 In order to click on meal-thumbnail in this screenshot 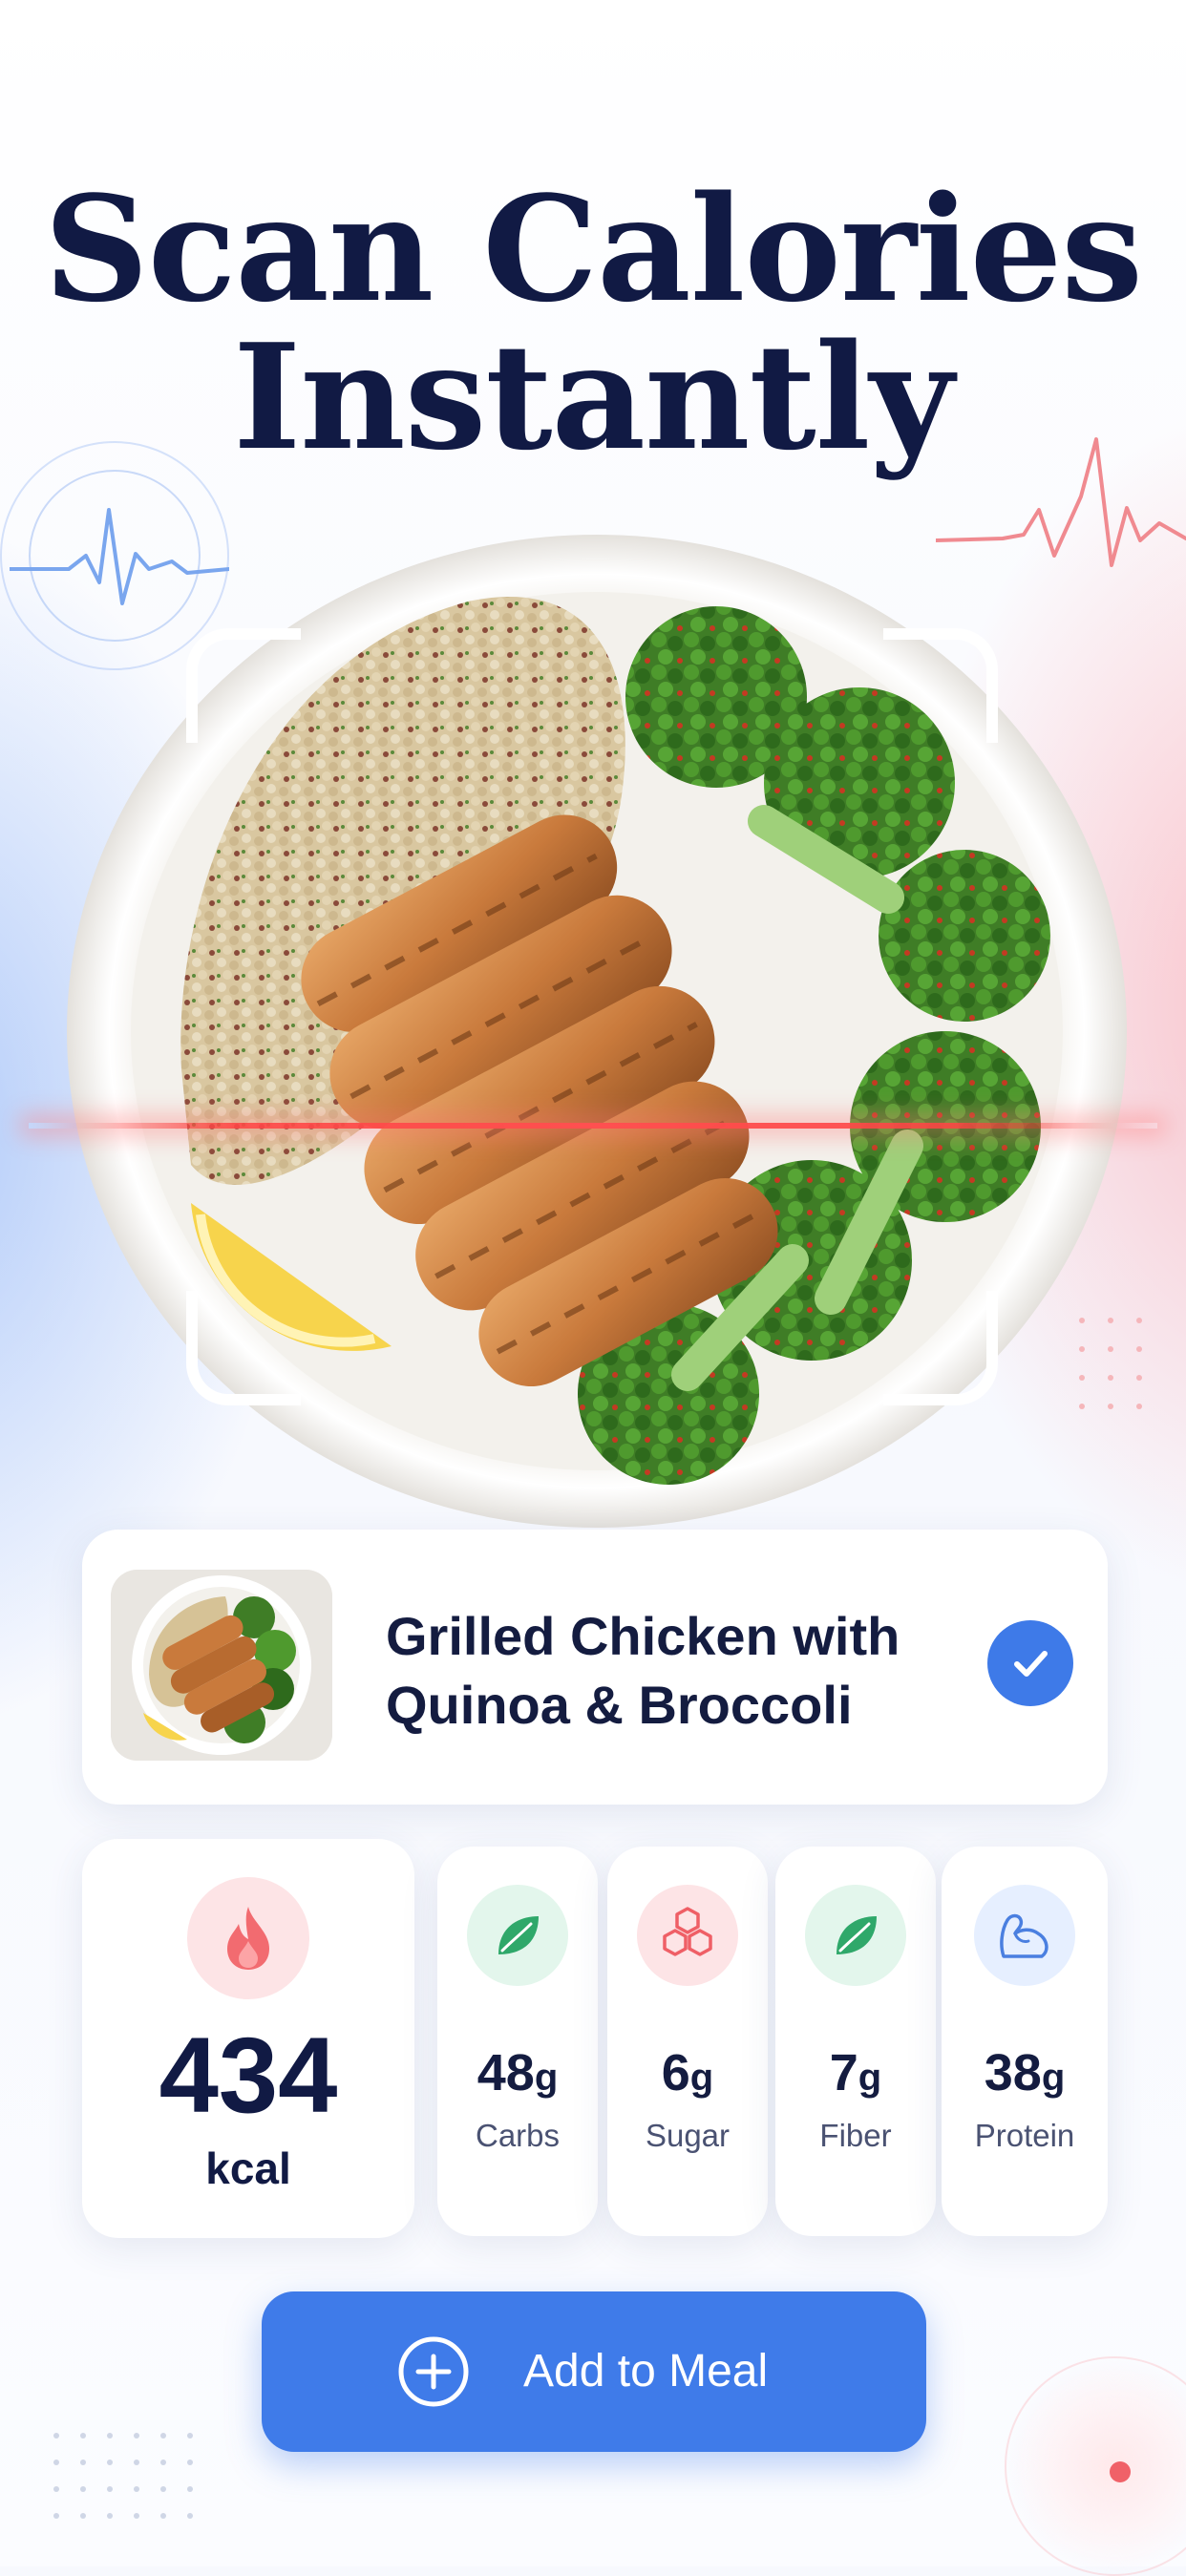, I will do `click(222, 1665)`.